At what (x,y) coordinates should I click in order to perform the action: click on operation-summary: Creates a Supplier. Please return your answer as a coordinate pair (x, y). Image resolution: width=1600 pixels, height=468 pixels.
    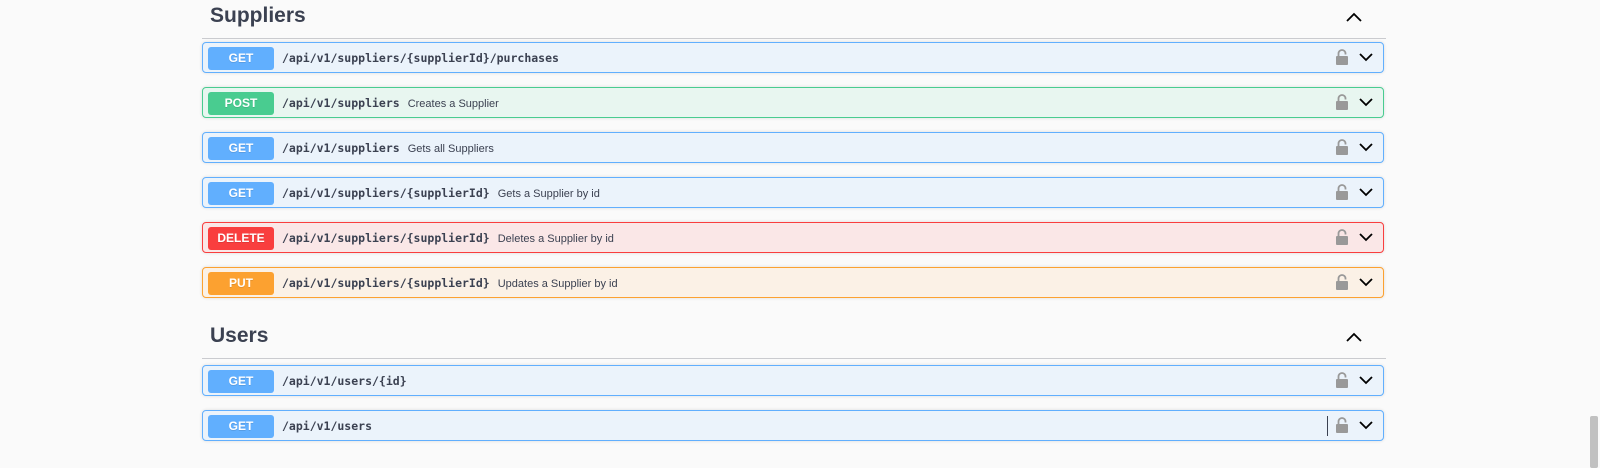
    Looking at the image, I should click on (453, 104).